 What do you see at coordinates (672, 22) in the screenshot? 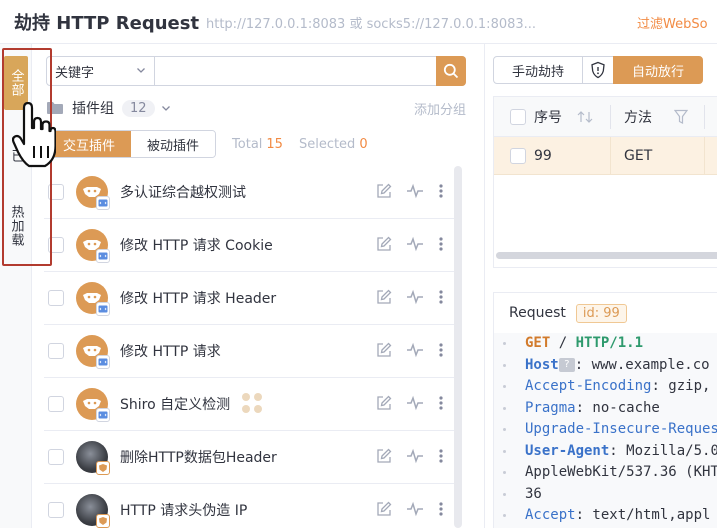
I see `websocket-filter-link: 过滤WebSo` at bounding box center [672, 22].